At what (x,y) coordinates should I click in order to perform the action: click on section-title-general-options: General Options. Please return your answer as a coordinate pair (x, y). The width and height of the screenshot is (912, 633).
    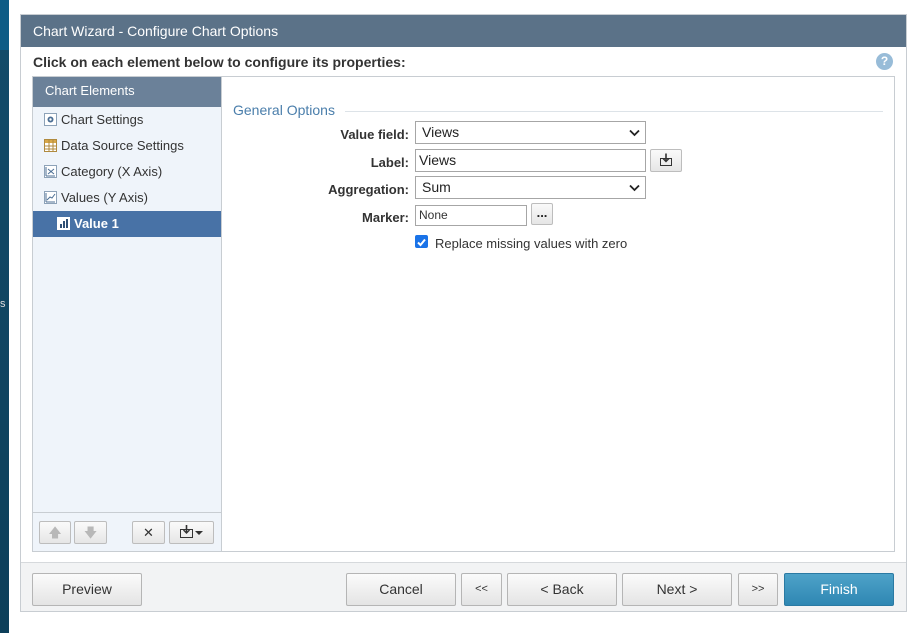
    Looking at the image, I should click on (284, 110).